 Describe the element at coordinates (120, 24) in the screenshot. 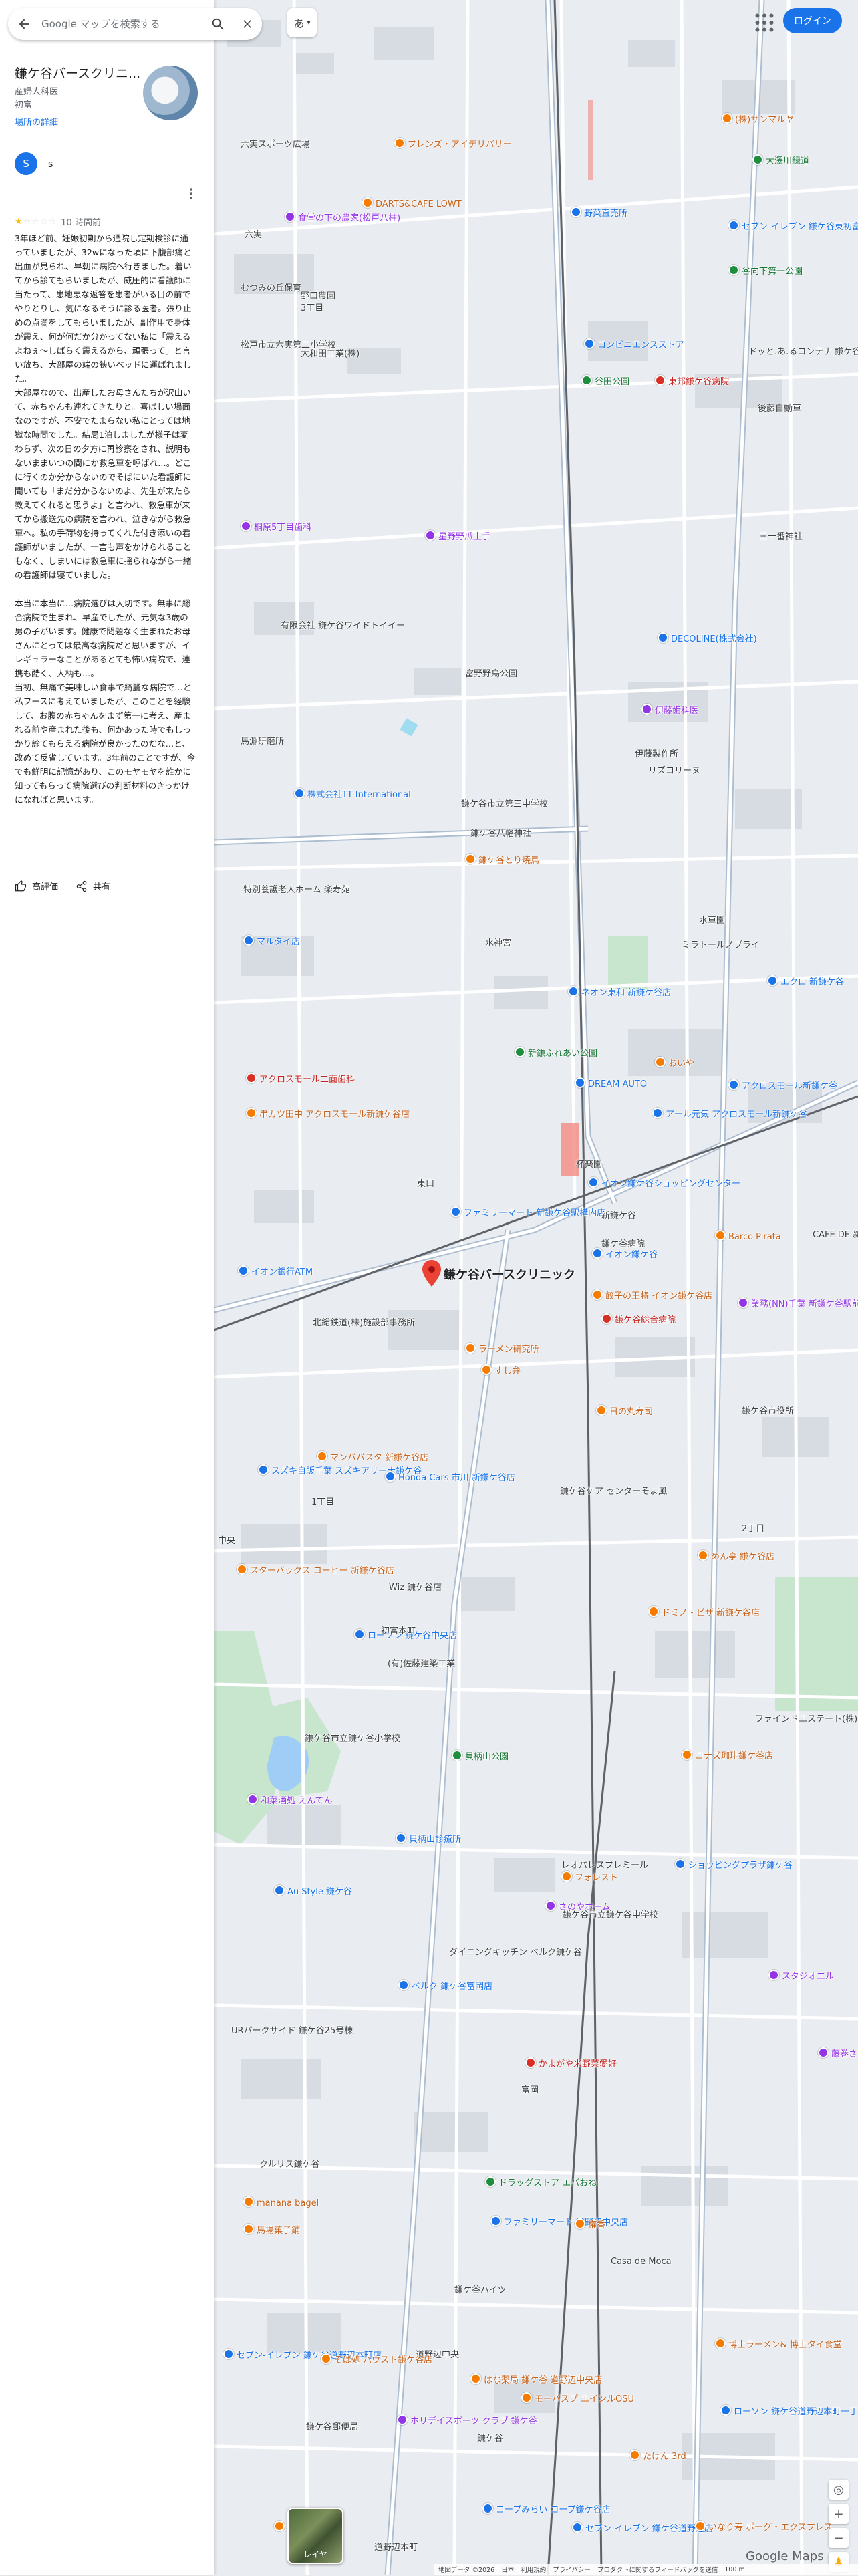

I see `search-input` at that location.